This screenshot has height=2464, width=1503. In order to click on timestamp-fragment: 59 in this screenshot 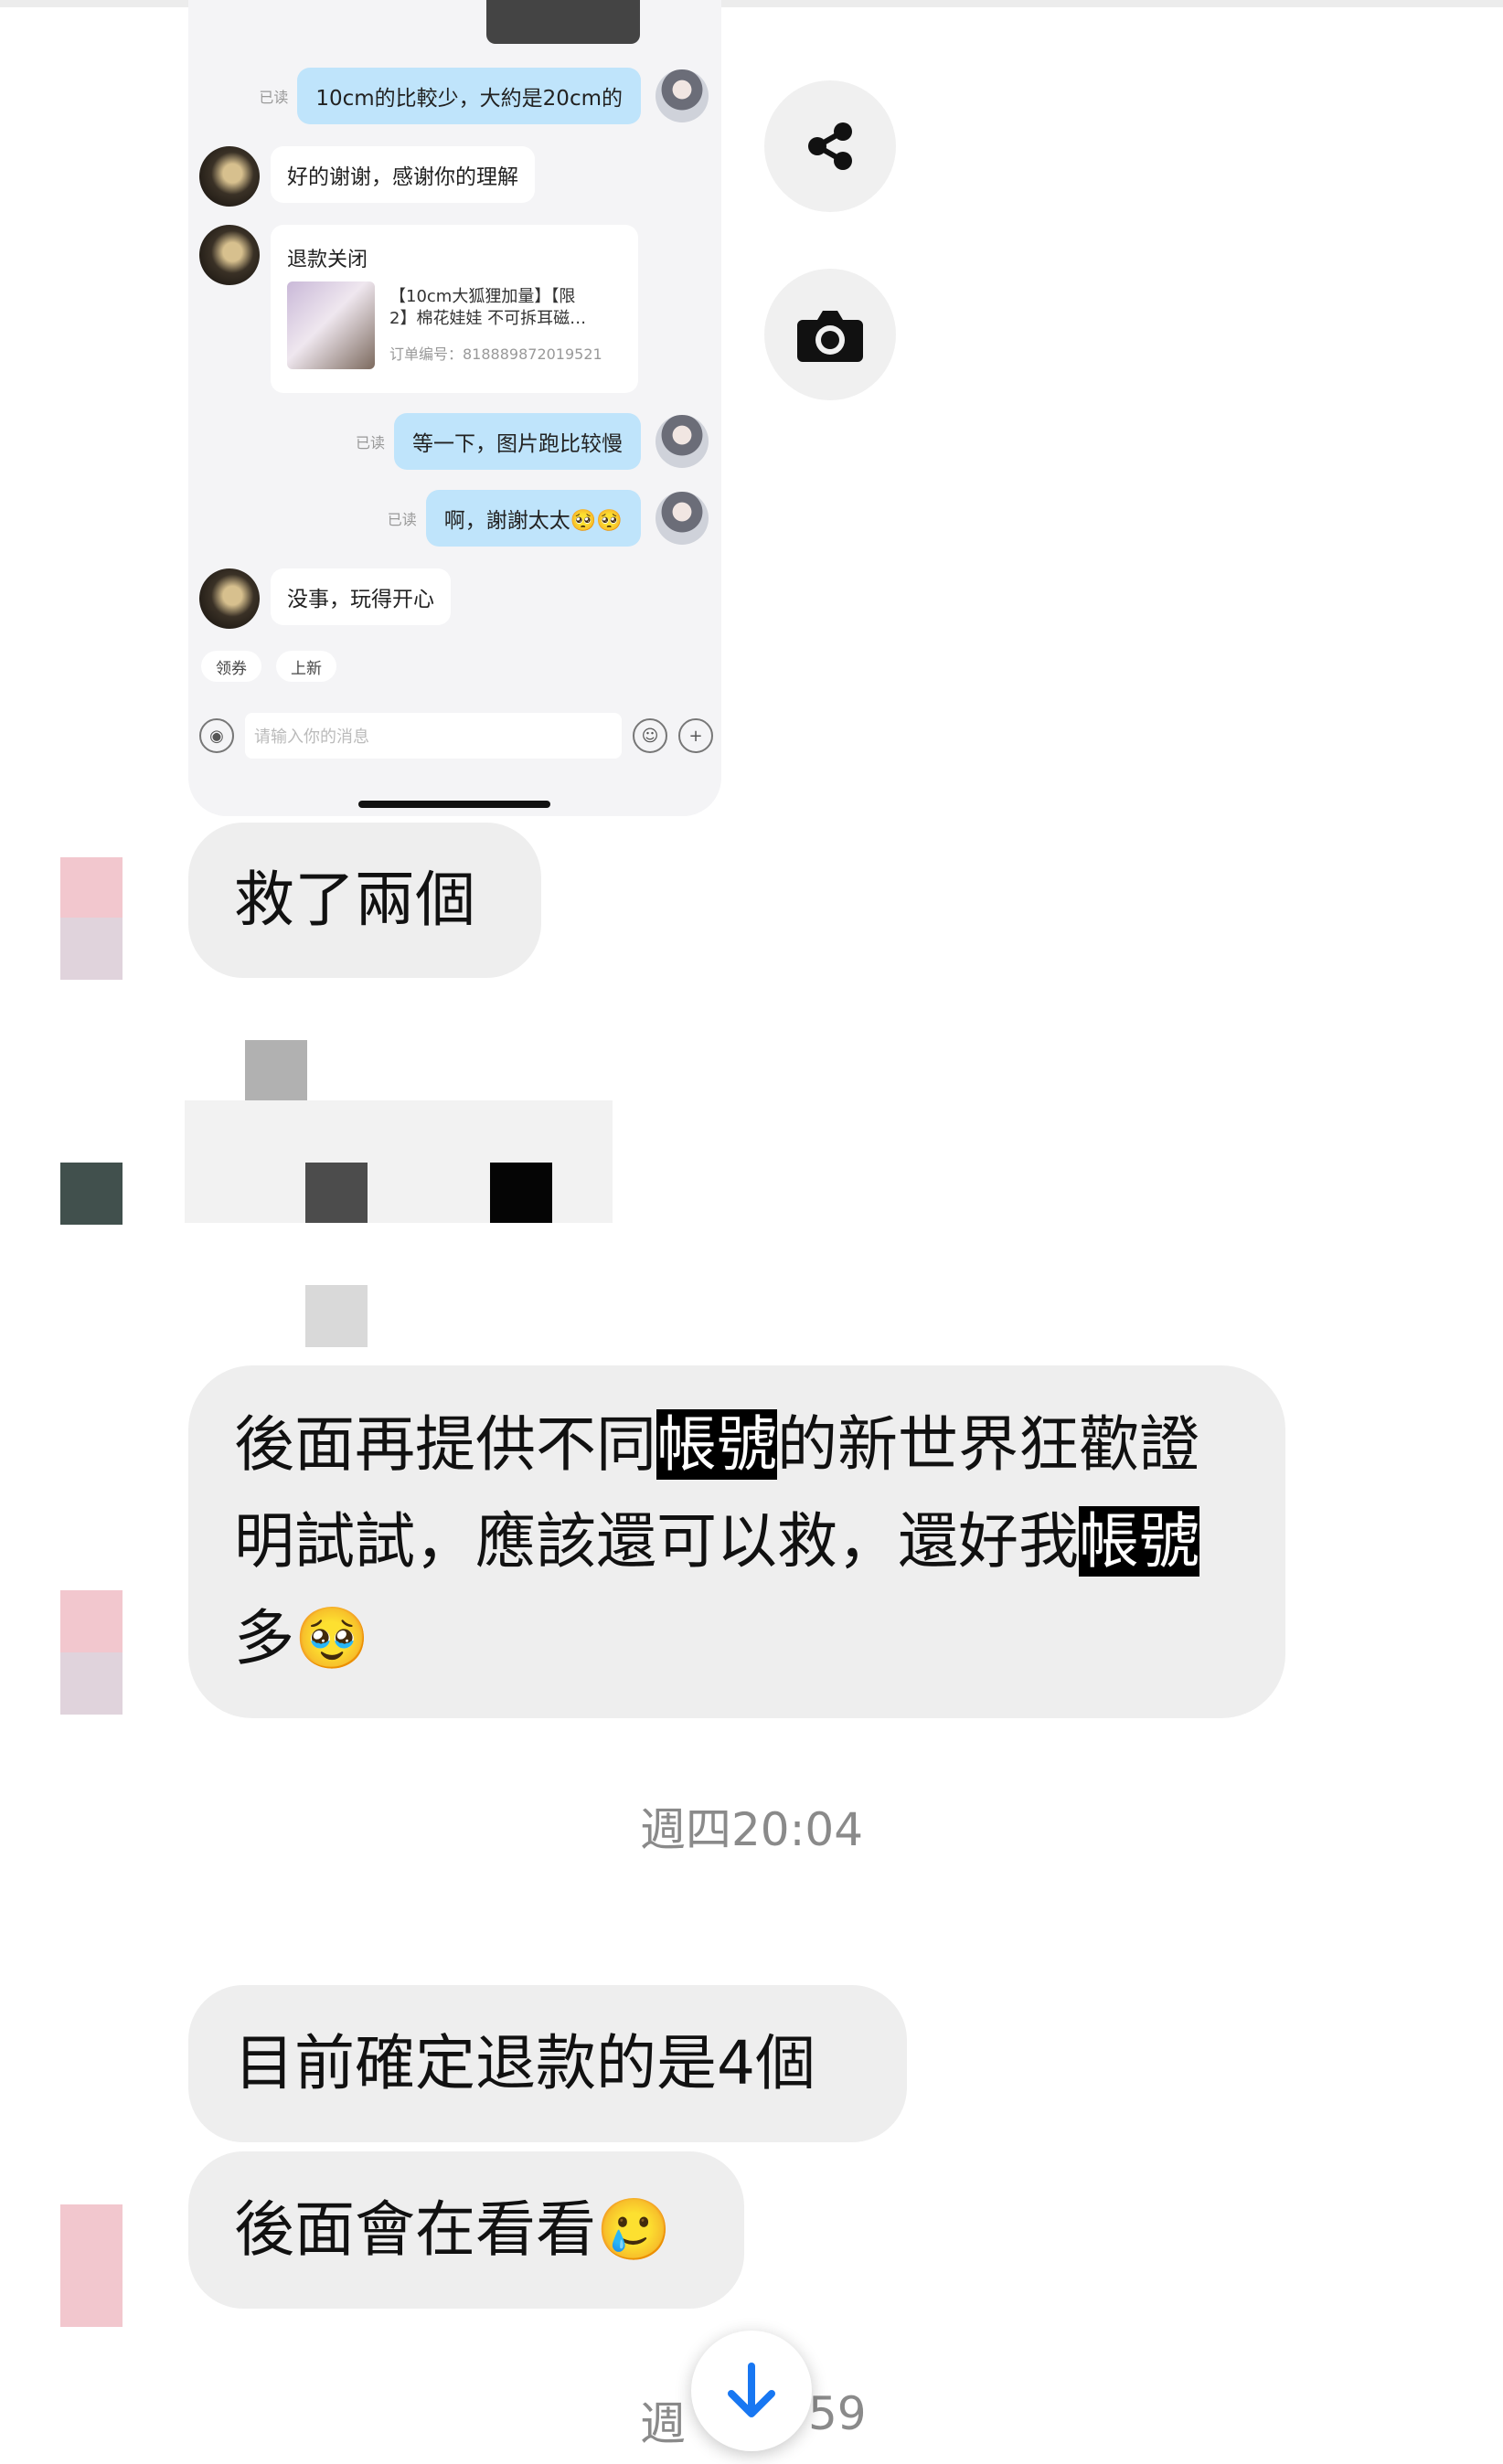, I will do `click(837, 2413)`.